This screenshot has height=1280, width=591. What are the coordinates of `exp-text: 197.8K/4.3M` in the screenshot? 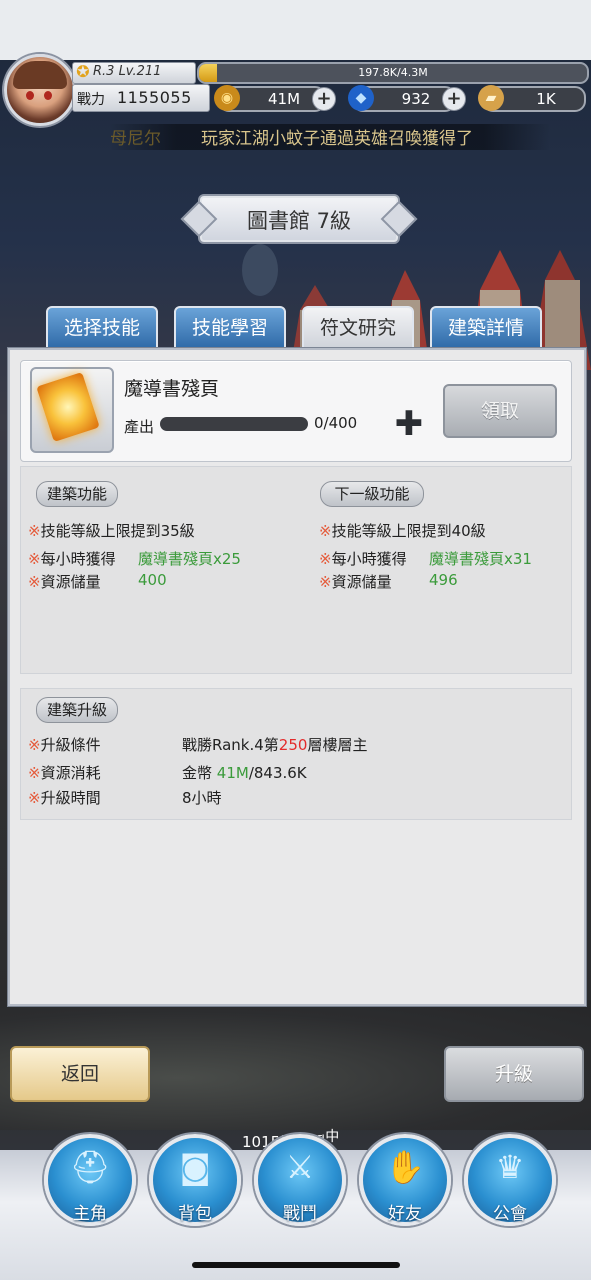 It's located at (393, 72).